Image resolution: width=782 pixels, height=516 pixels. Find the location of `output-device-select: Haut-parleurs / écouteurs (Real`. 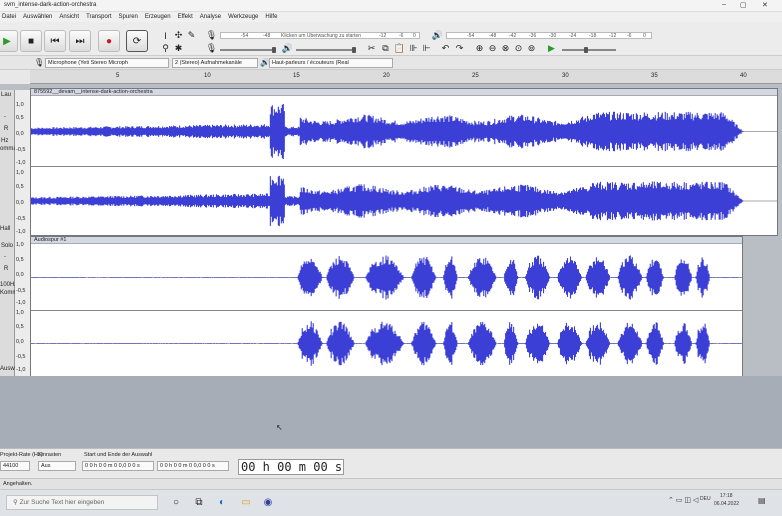

output-device-select: Haut-parleurs / écouteurs (Real is located at coordinates (331, 63).